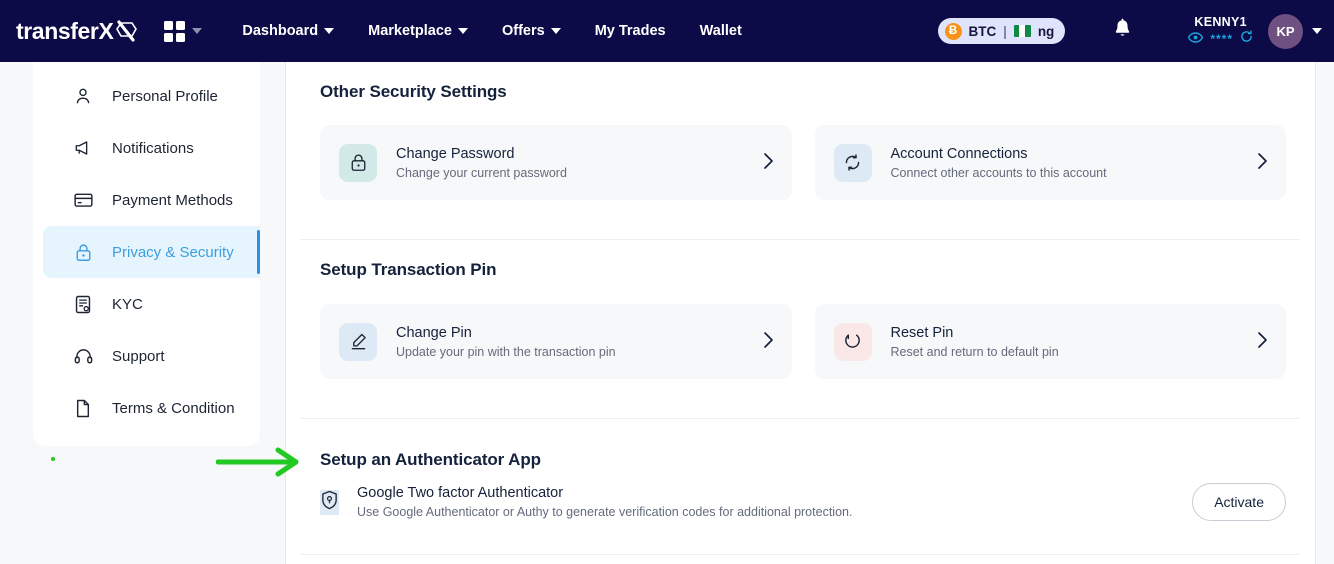 The width and height of the screenshot is (1334, 564). Describe the element at coordinates (523, 31) in the screenshot. I see `nav-label: Offers` at that location.